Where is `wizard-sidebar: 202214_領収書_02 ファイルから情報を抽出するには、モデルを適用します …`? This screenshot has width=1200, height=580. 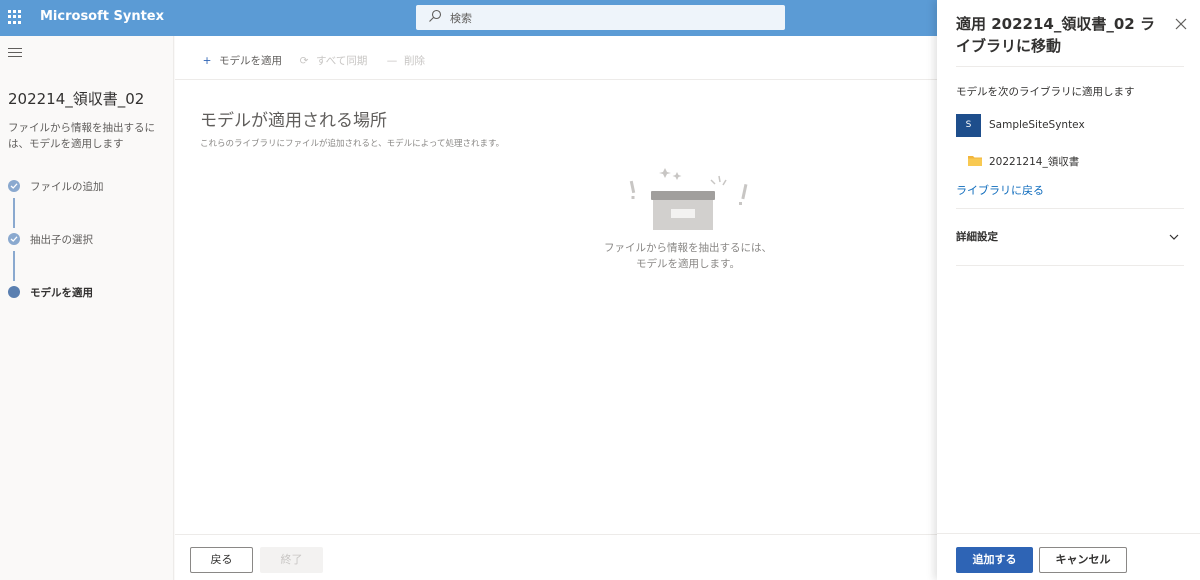
wizard-sidebar: 202214_領収書_02 ファイルから情報を抽出するには、モデルを適用します … is located at coordinates (87, 308).